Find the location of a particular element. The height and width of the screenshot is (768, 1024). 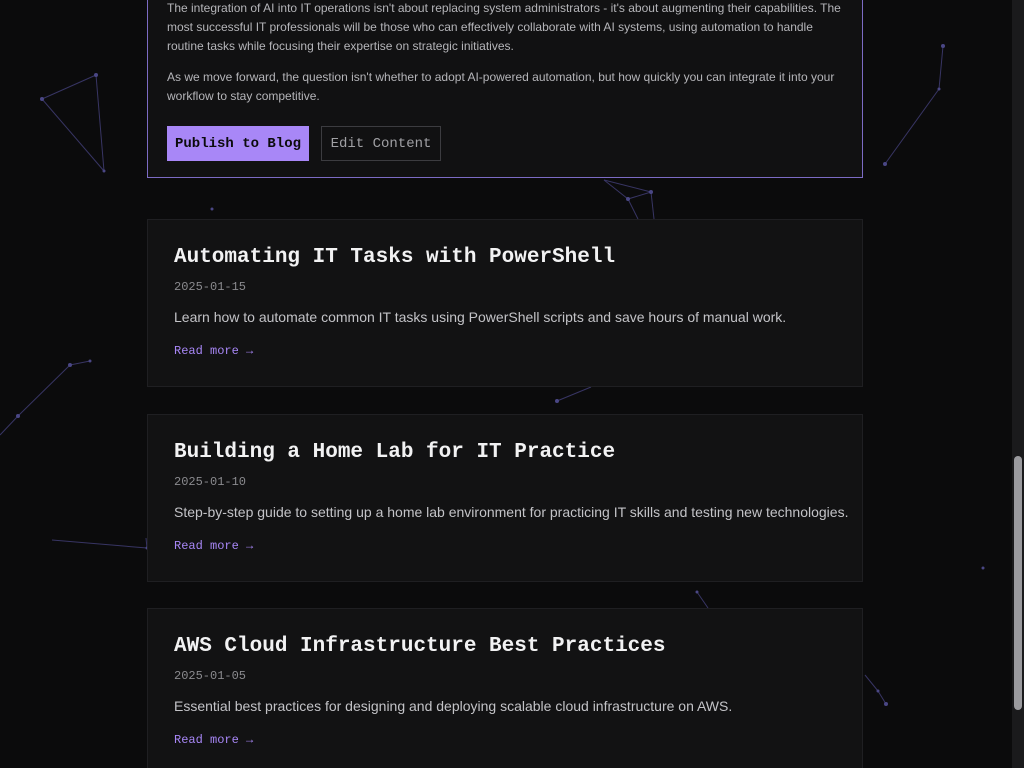

post-title: AWS Cloud Infrastructure Best Practices is located at coordinates (419, 646).